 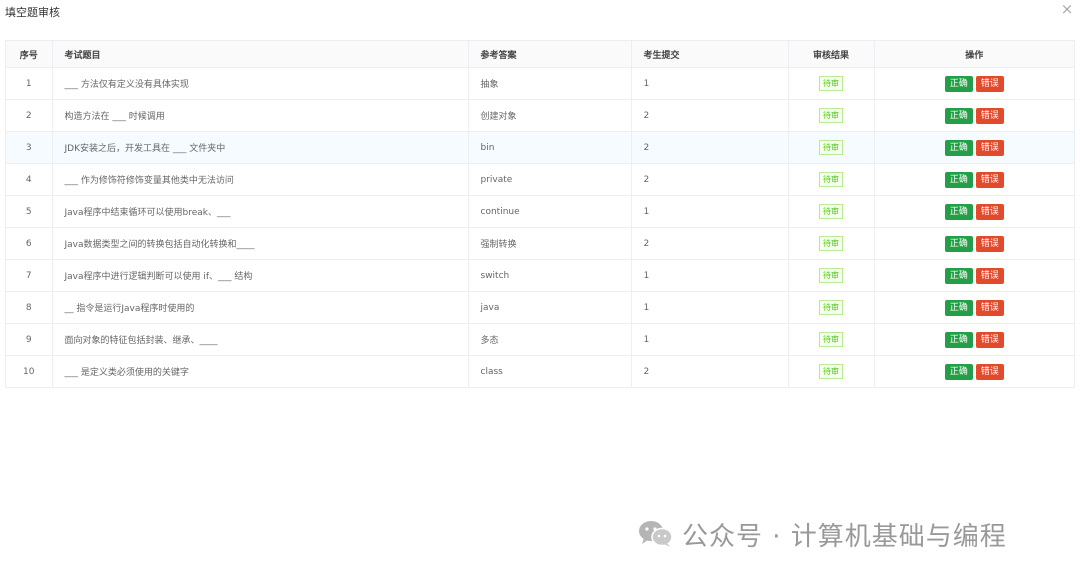 What do you see at coordinates (29, 307) in the screenshot?
I see `cell-index: 8` at bounding box center [29, 307].